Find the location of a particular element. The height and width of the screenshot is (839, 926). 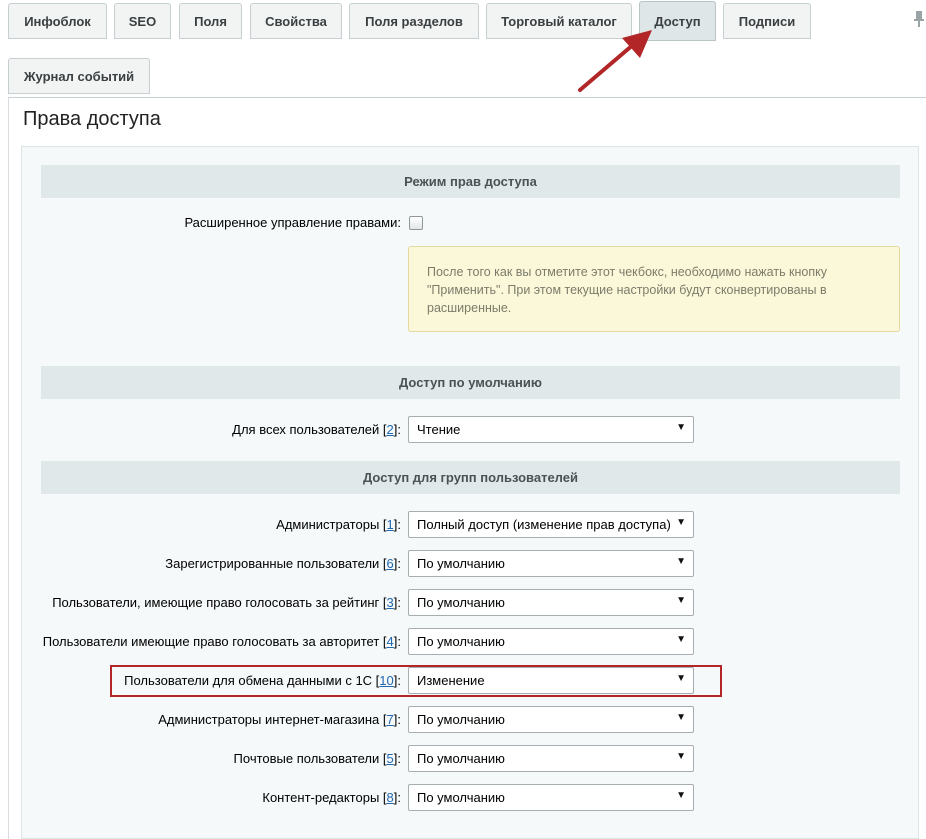

group-count-link: 1 is located at coordinates (390, 524).